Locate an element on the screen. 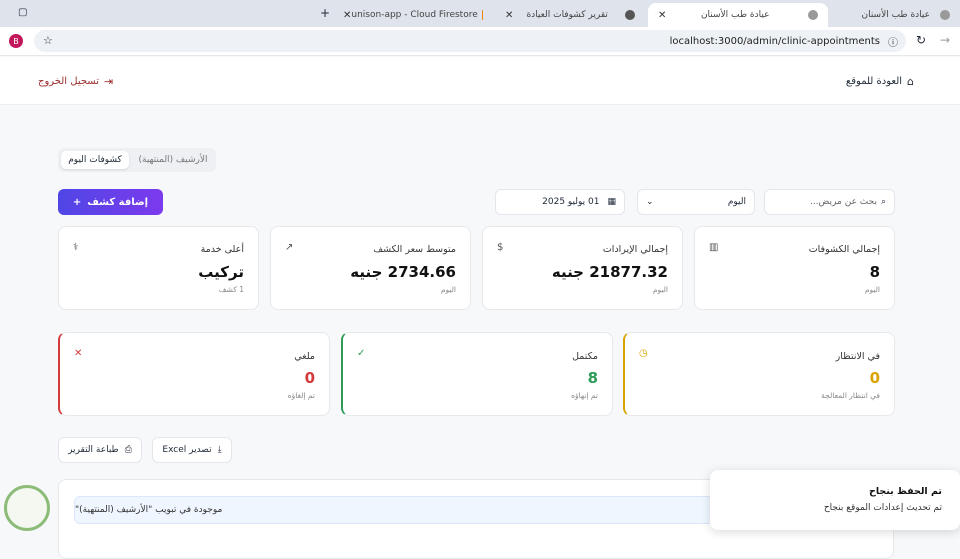  back-to-site-link: ⌂ العودة للموقع is located at coordinates (880, 81).